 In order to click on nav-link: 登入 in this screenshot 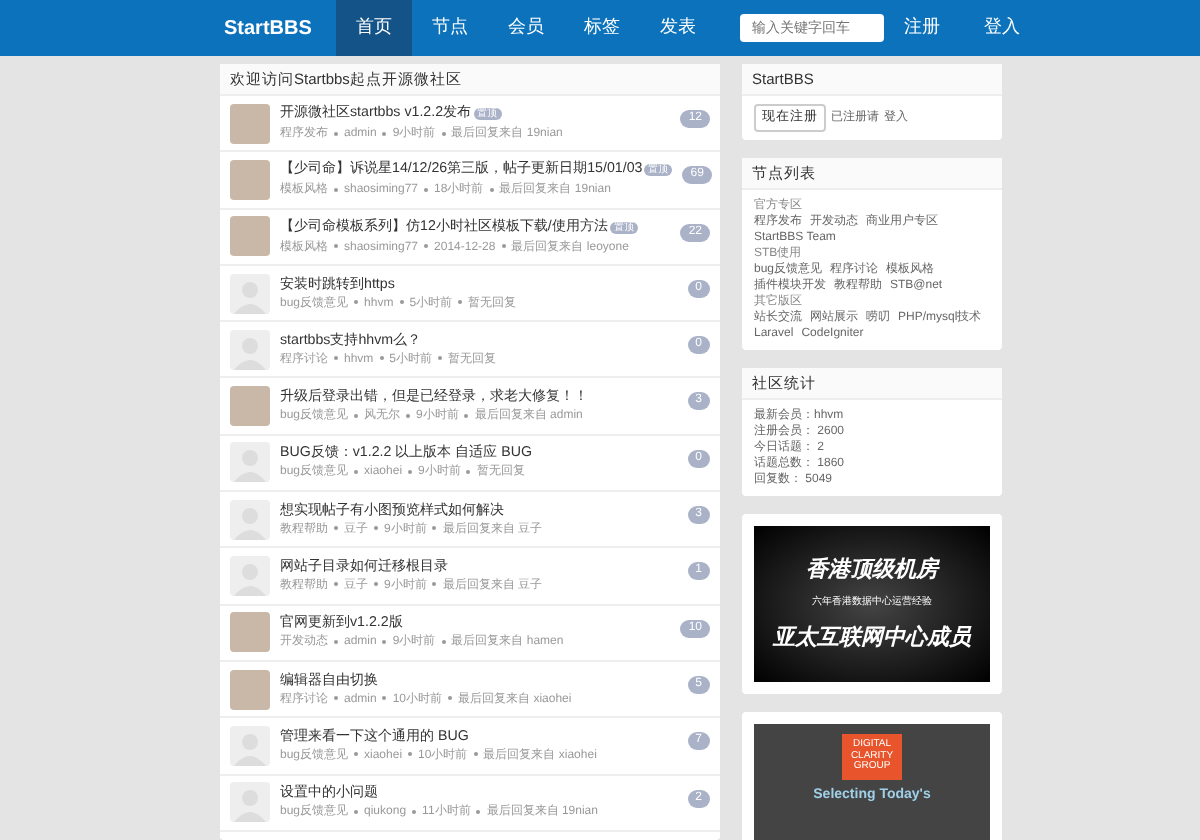, I will do `click(1001, 28)`.